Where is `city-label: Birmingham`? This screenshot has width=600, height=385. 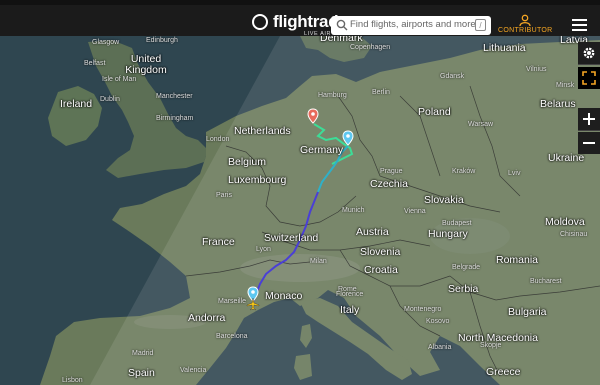 city-label: Birmingham is located at coordinates (175, 118).